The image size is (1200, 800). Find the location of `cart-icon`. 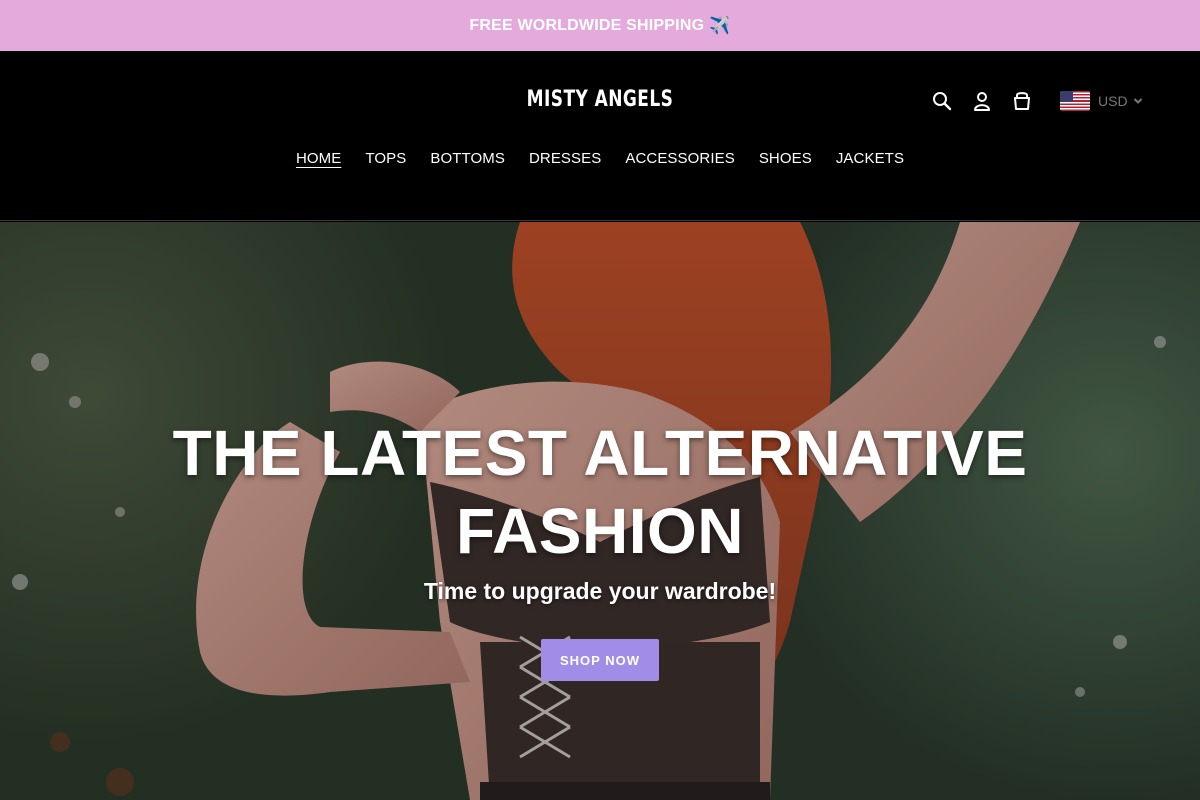

cart-icon is located at coordinates (1022, 101).